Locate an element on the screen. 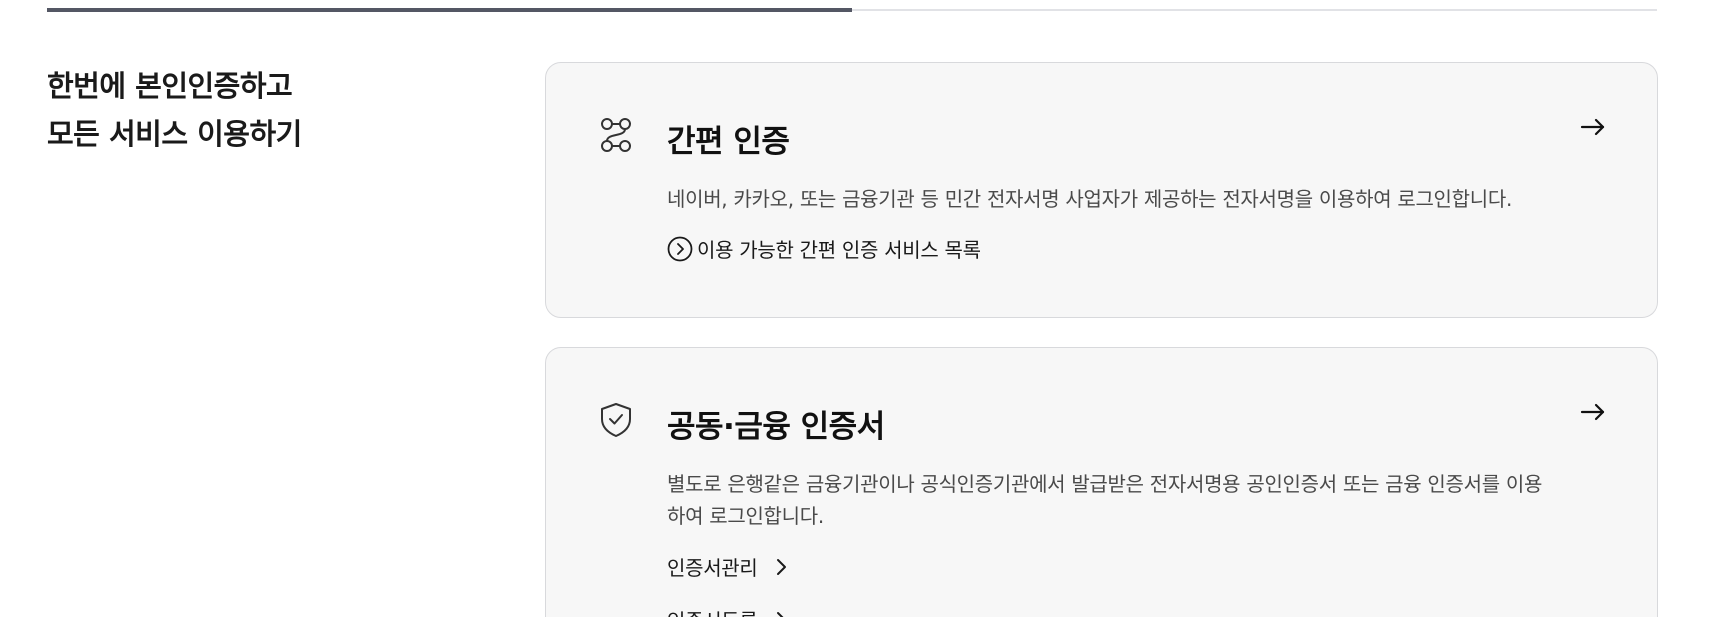  service-list-link-label: 이용 가능한 간편 인증 서비스 목록 is located at coordinates (839, 250).